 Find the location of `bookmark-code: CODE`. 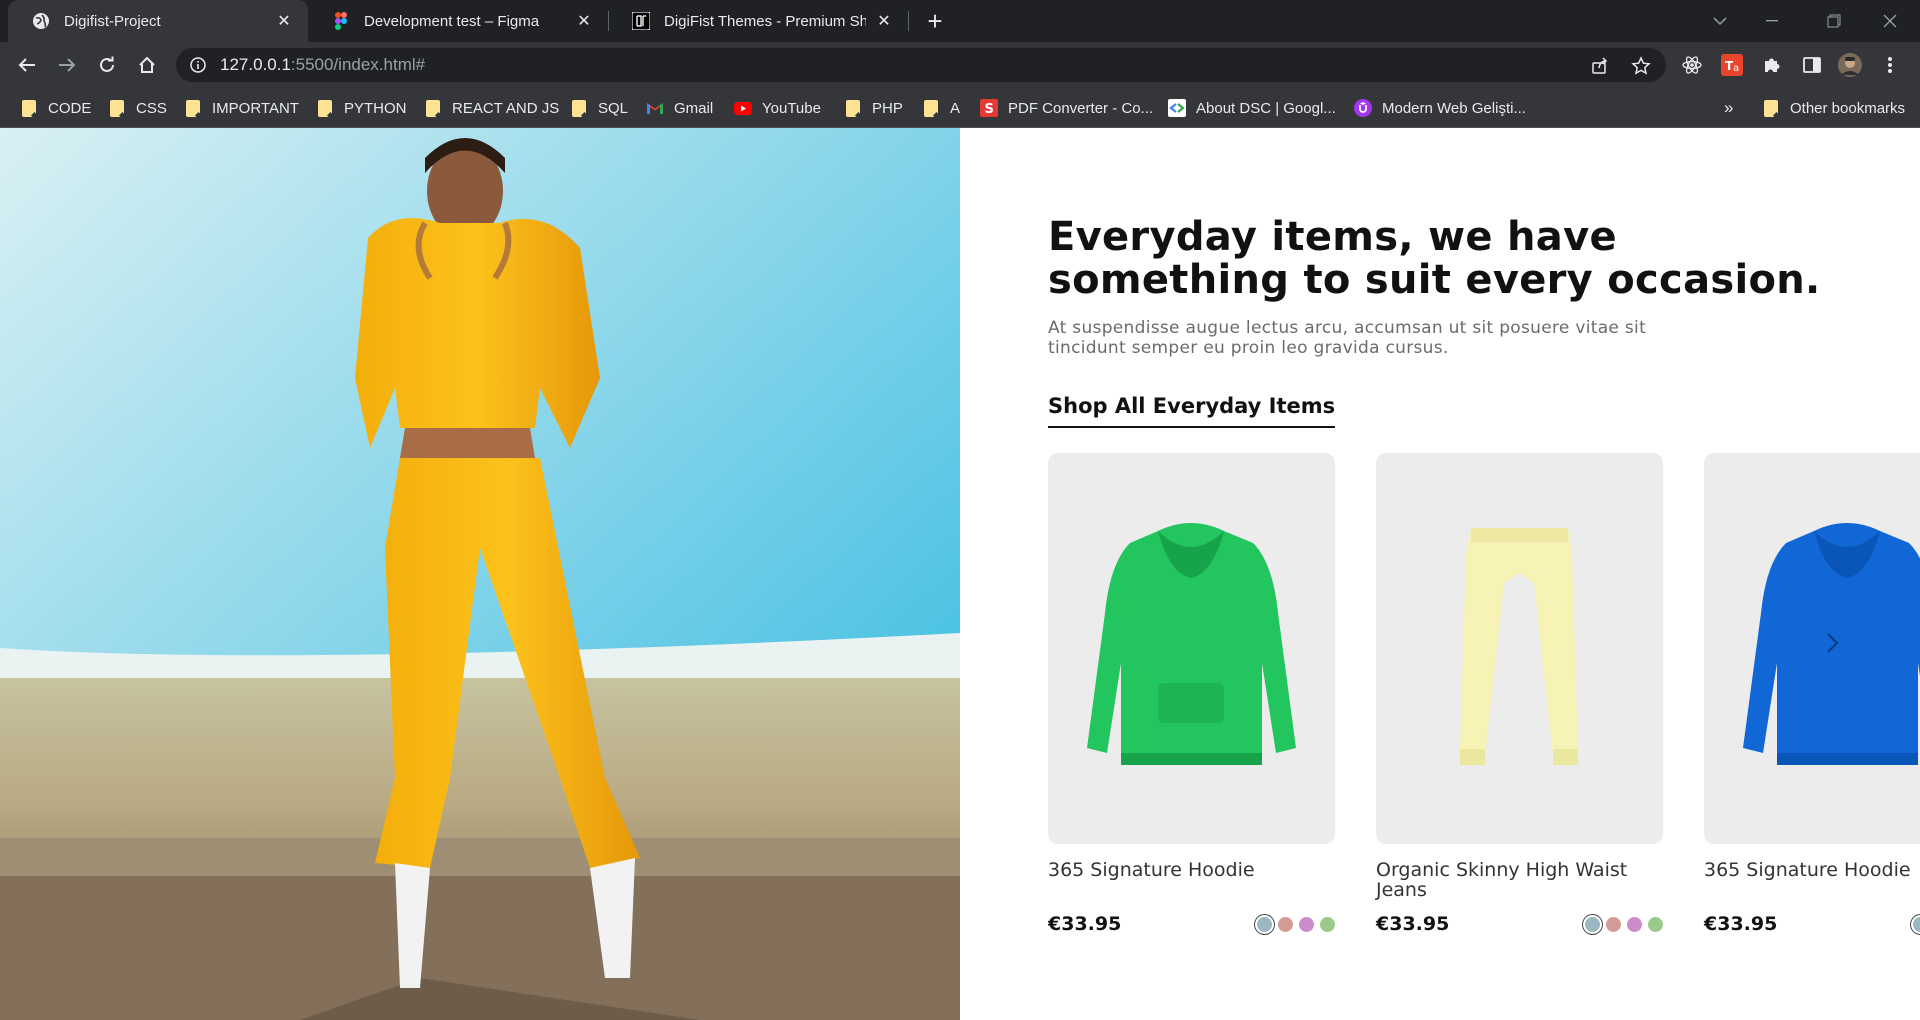

bookmark-code: CODE is located at coordinates (55, 108).